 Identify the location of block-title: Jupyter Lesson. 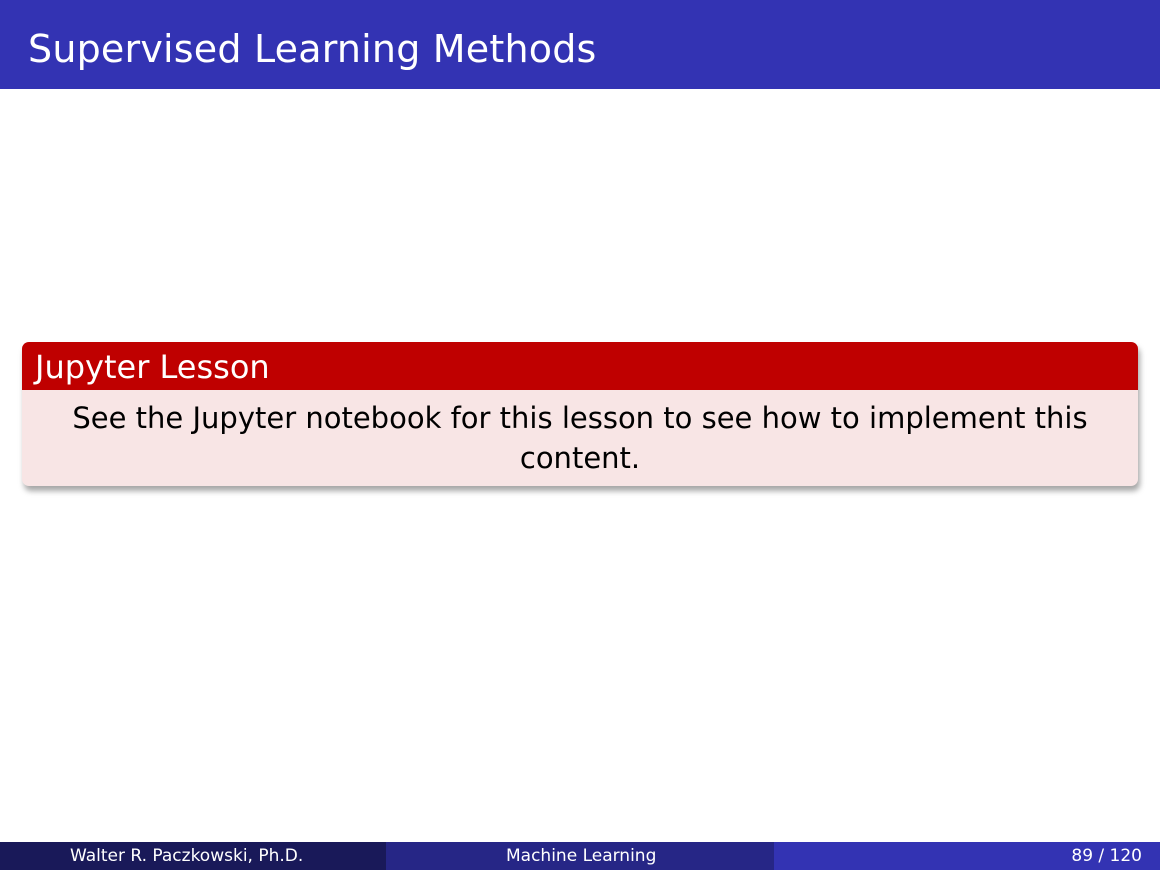
(152, 367).